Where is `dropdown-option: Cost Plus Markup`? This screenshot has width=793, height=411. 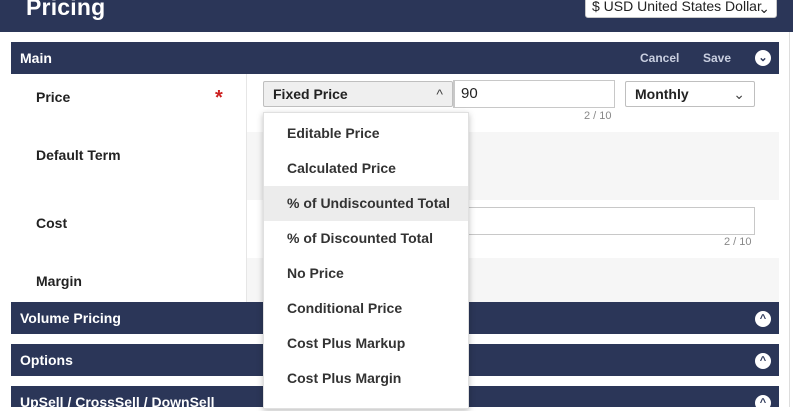 dropdown-option: Cost Plus Markup is located at coordinates (366, 343).